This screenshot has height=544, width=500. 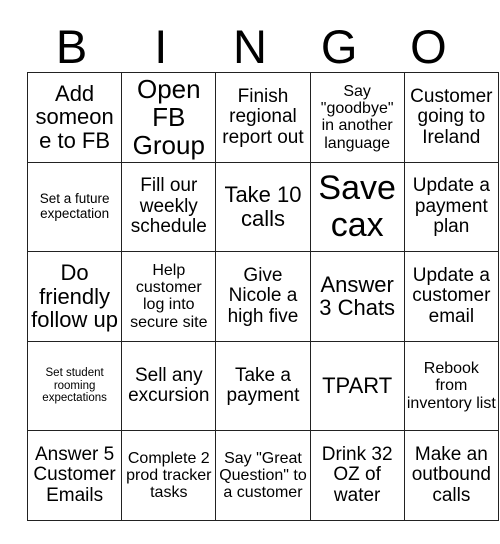 I want to click on bingo-cell: Complete 2 prod tracker tasks, so click(x=169, y=475).